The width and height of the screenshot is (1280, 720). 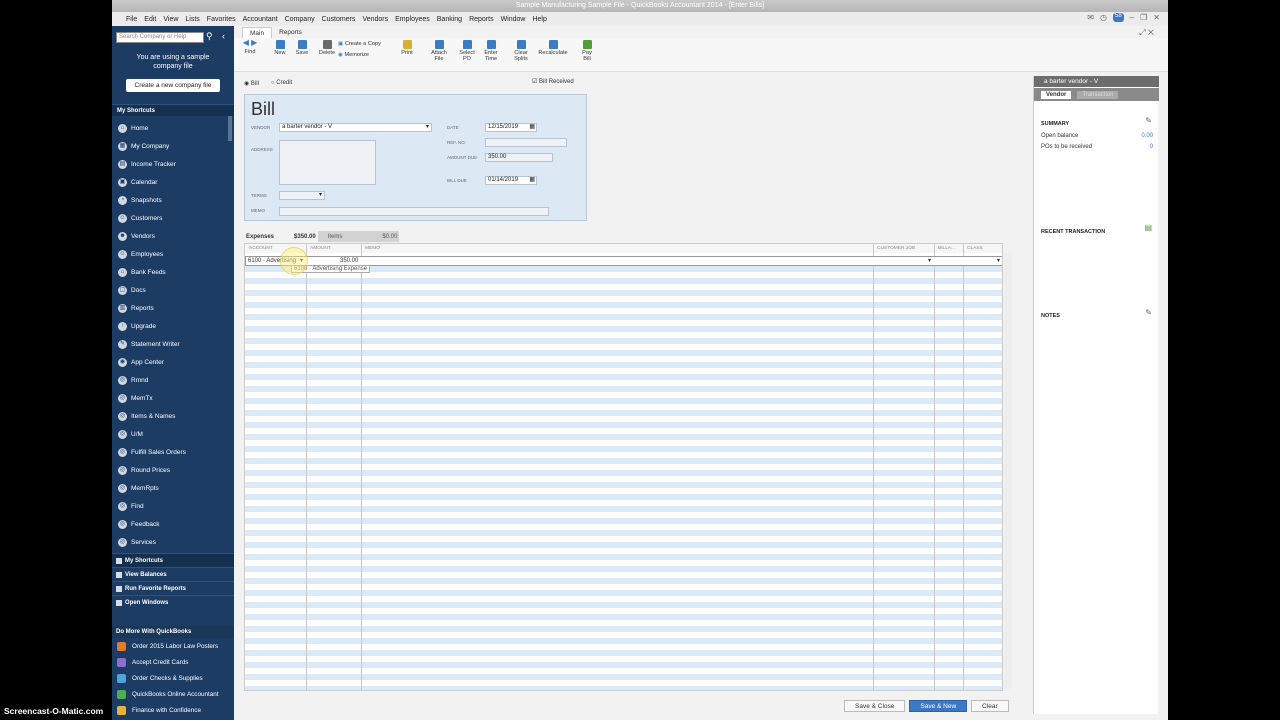 What do you see at coordinates (938, 706) in the screenshot?
I see `save-new-button: Save & New` at bounding box center [938, 706].